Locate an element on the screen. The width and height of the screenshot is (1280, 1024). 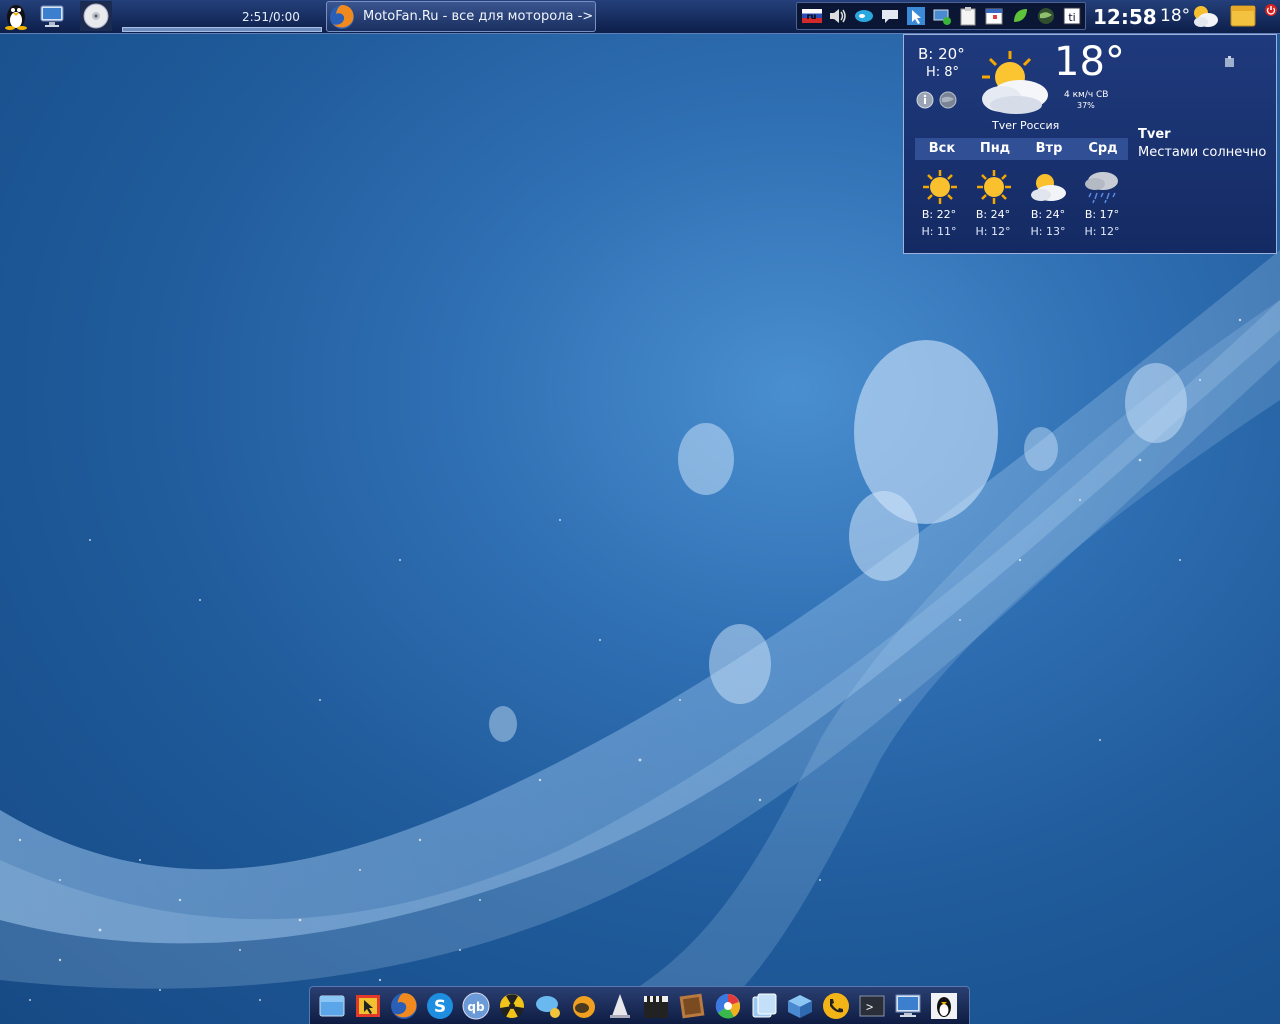
forecast-day: Пнд is located at coordinates (995, 148).